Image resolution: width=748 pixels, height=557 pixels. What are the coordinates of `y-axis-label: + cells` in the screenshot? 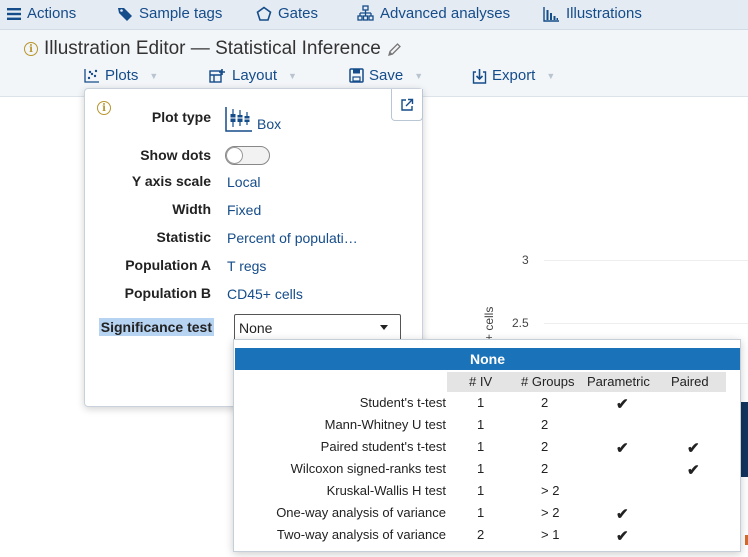 It's located at (489, 323).